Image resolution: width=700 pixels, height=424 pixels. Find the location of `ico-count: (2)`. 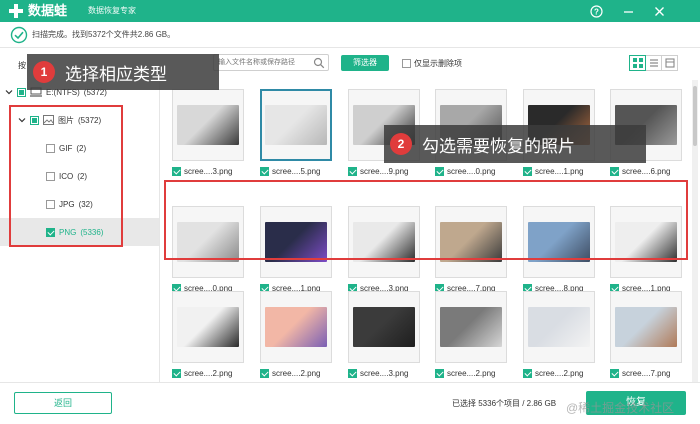

ico-count: (2) is located at coordinates (82, 176).